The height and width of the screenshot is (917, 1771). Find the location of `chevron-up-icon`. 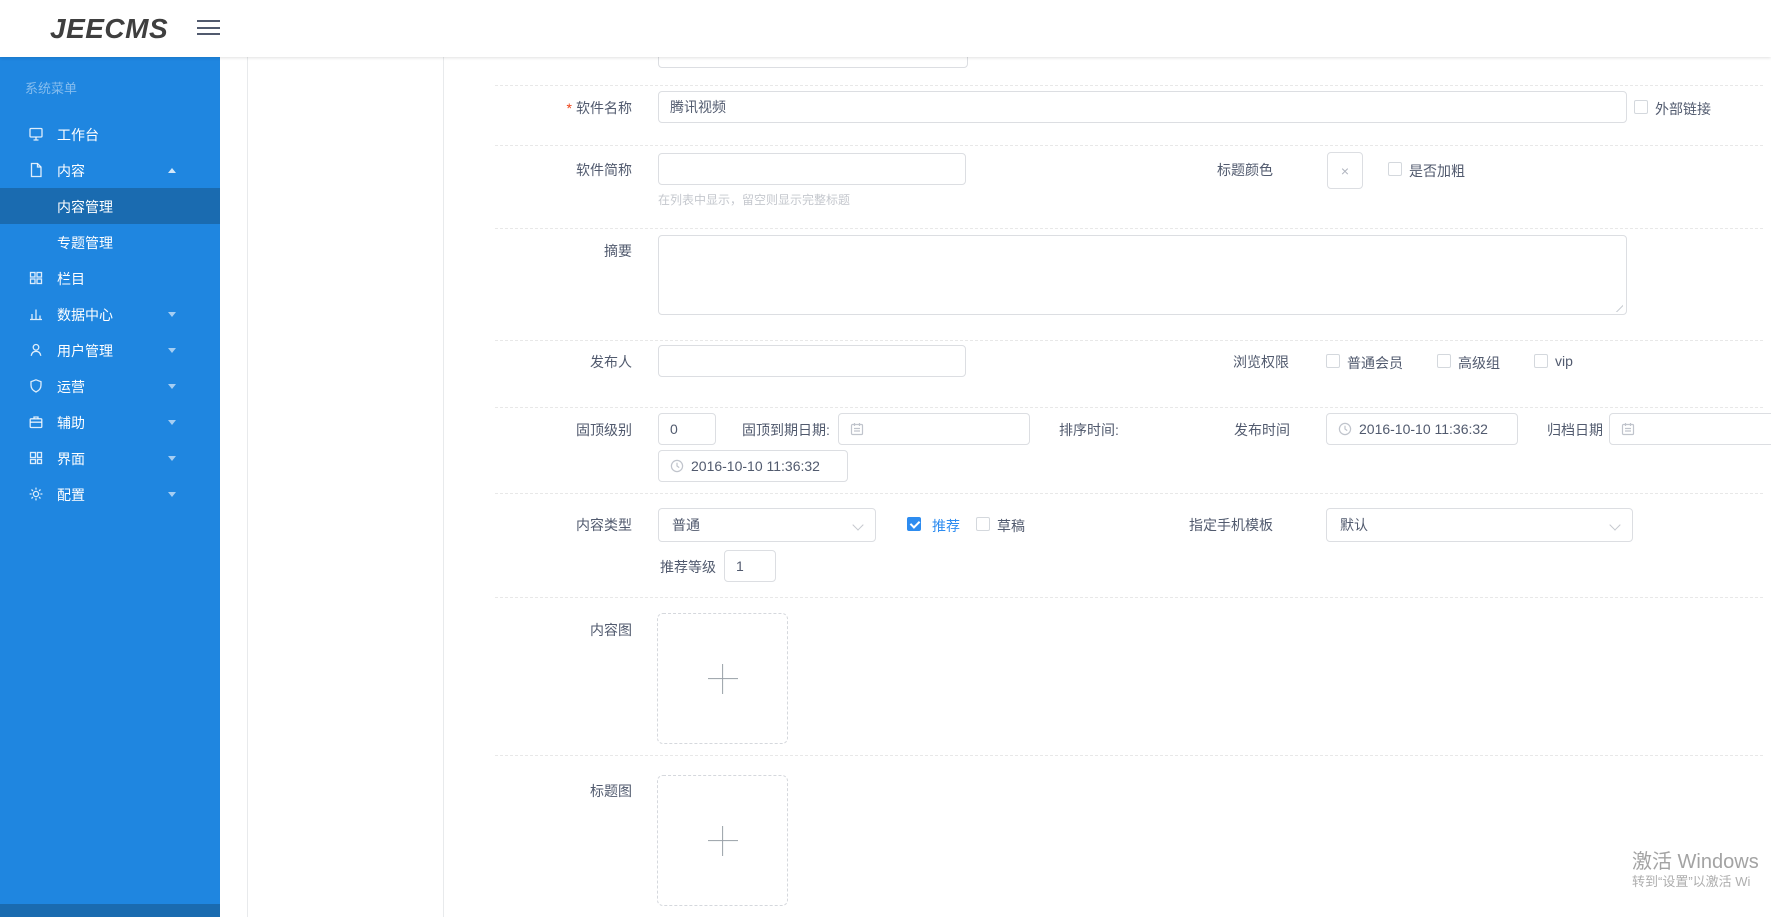

chevron-up-icon is located at coordinates (172, 170).